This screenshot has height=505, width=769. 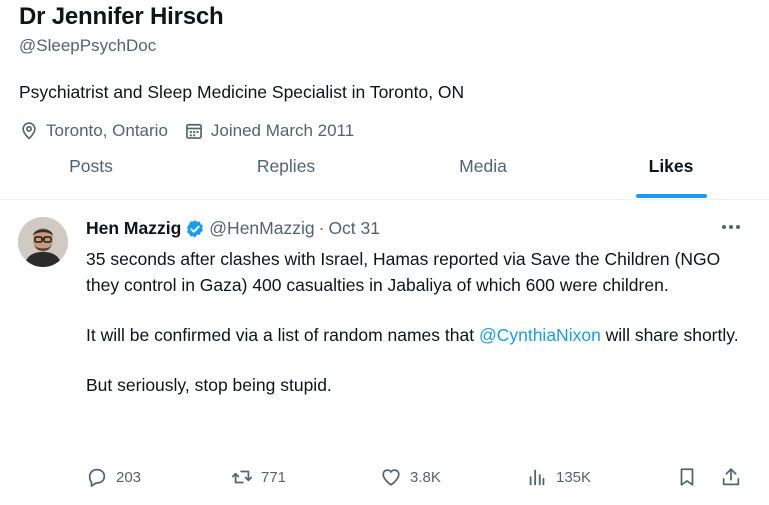 I want to click on profile-meta: Toronto, Ontario Joined March 2011, so click(x=194, y=131).